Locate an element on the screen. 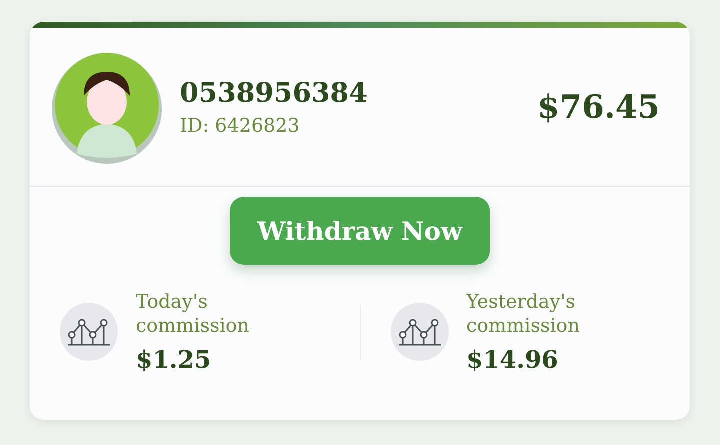 The image size is (720, 445). commission-amount: $1.25 is located at coordinates (174, 359).